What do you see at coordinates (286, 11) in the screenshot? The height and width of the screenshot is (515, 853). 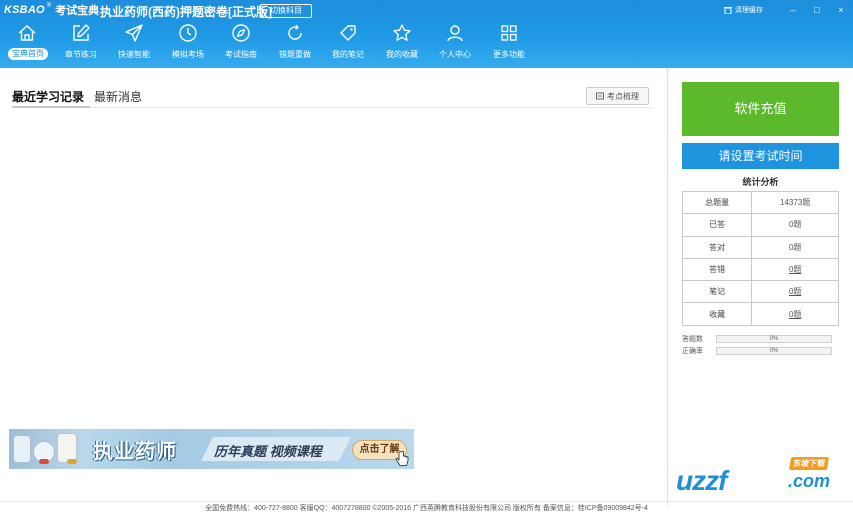 I see `switch-subject-button: 切换科目` at bounding box center [286, 11].